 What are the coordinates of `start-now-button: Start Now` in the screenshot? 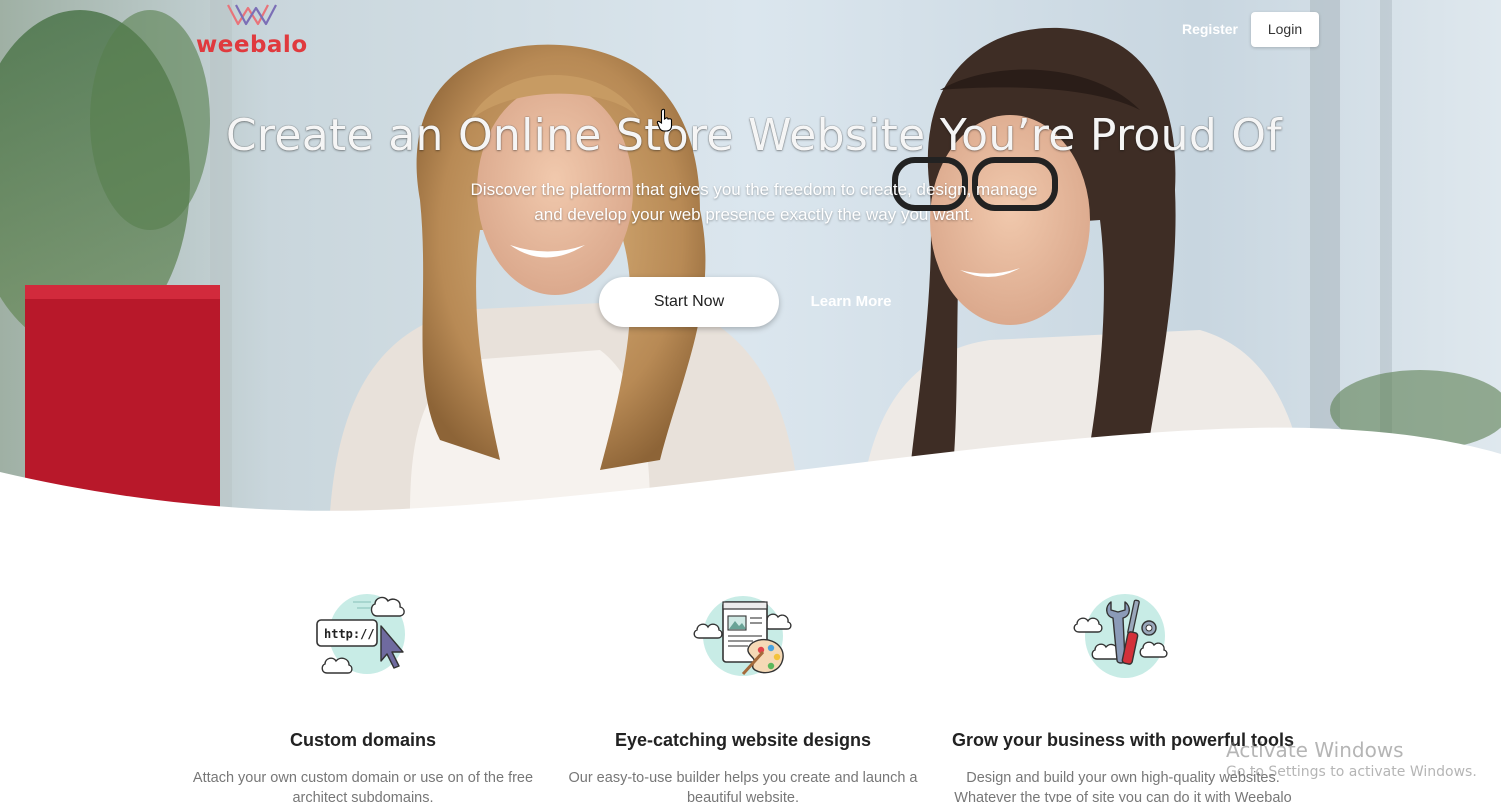 It's located at (689, 302).